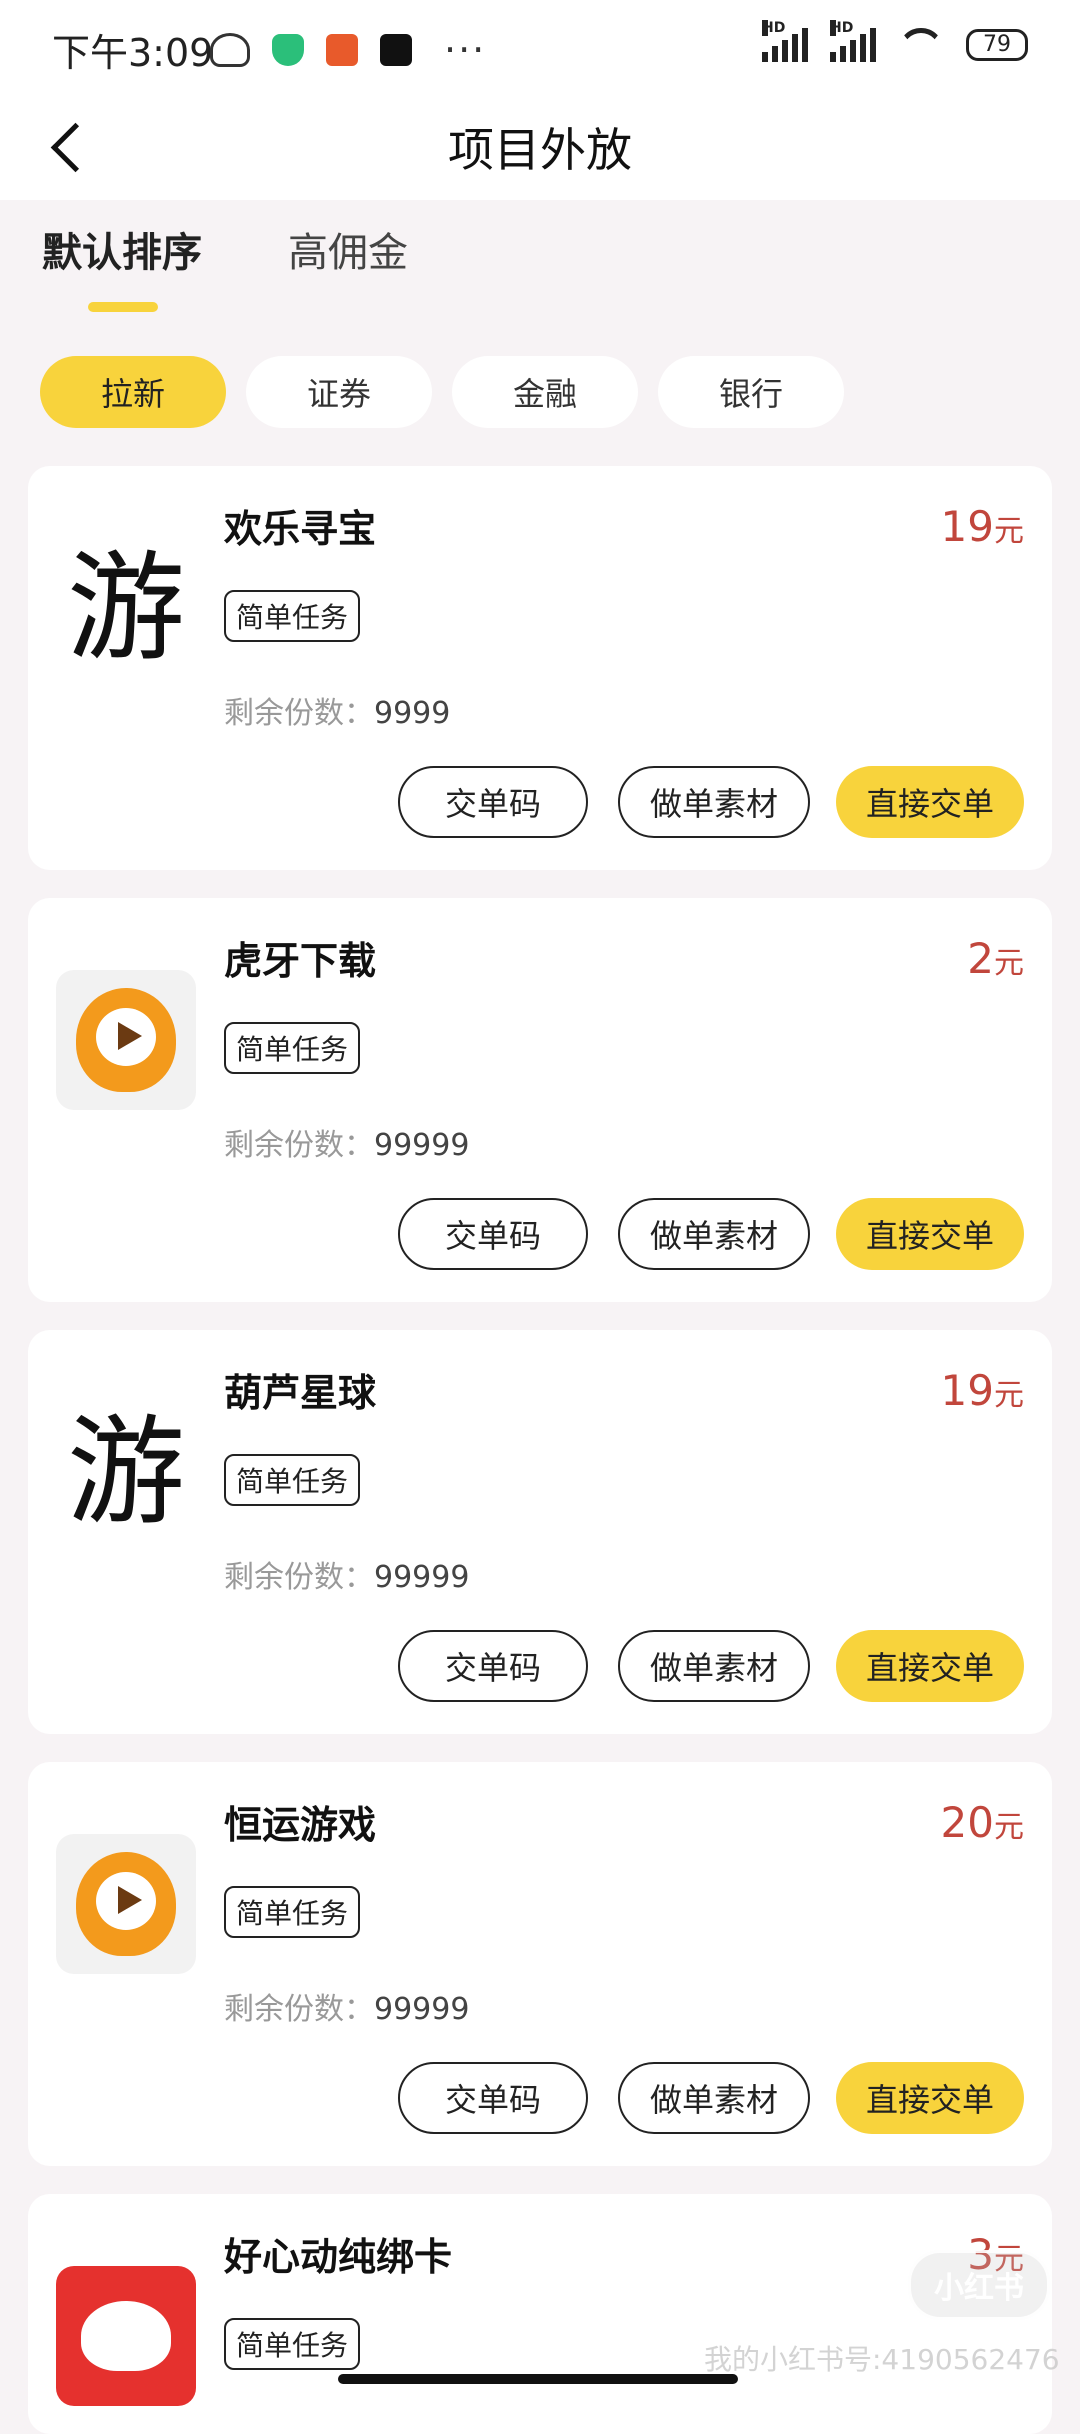  I want to click on chip-securities: 证券, so click(339, 392).